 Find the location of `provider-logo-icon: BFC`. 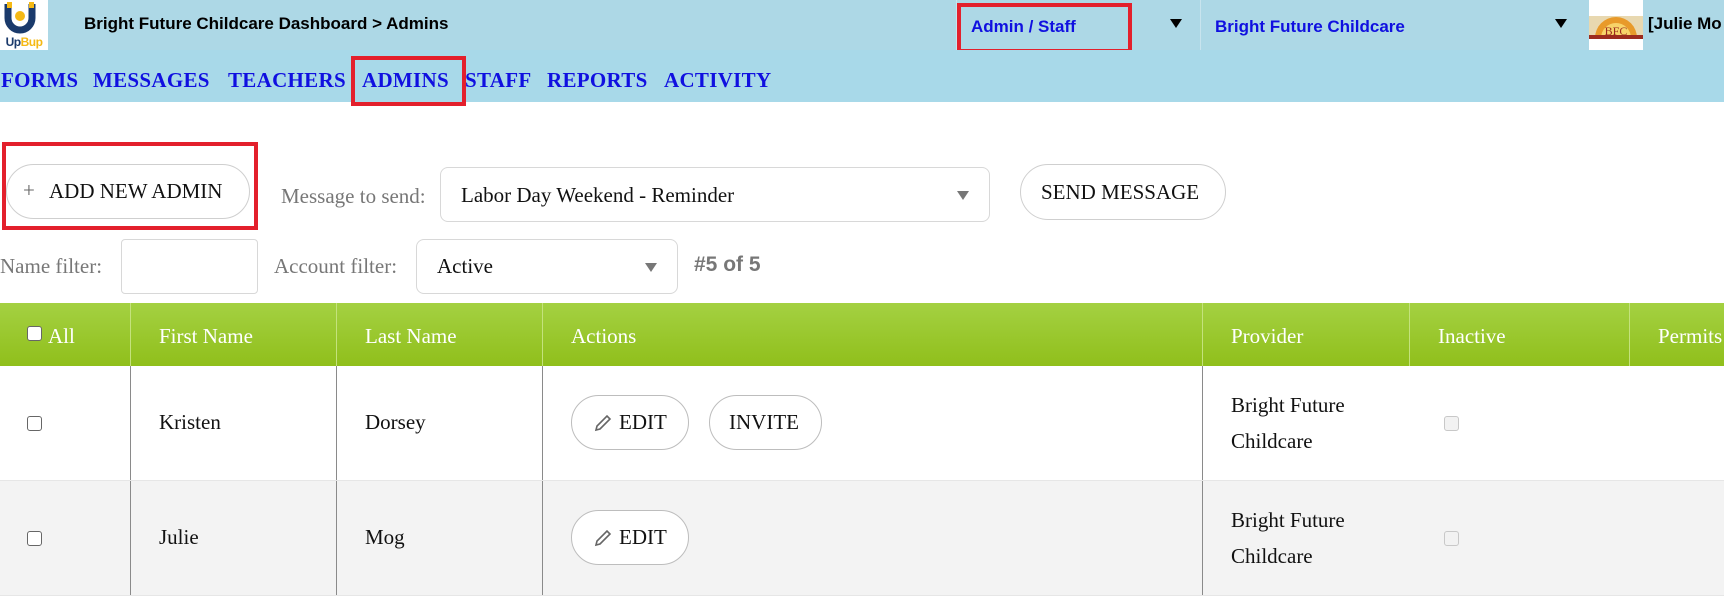

provider-logo-icon: BFC is located at coordinates (1616, 27).